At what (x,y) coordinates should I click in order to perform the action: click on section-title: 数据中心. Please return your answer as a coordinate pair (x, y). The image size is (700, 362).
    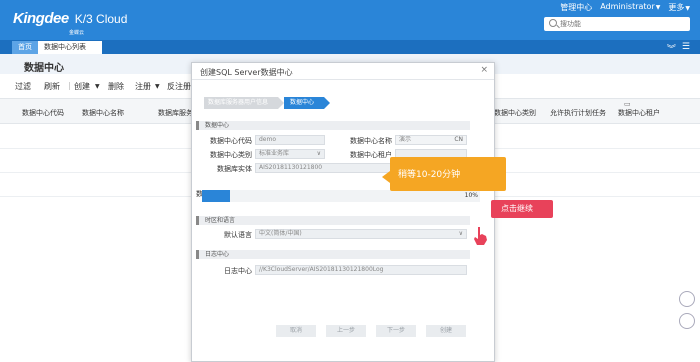
    Looking at the image, I should click on (217, 125).